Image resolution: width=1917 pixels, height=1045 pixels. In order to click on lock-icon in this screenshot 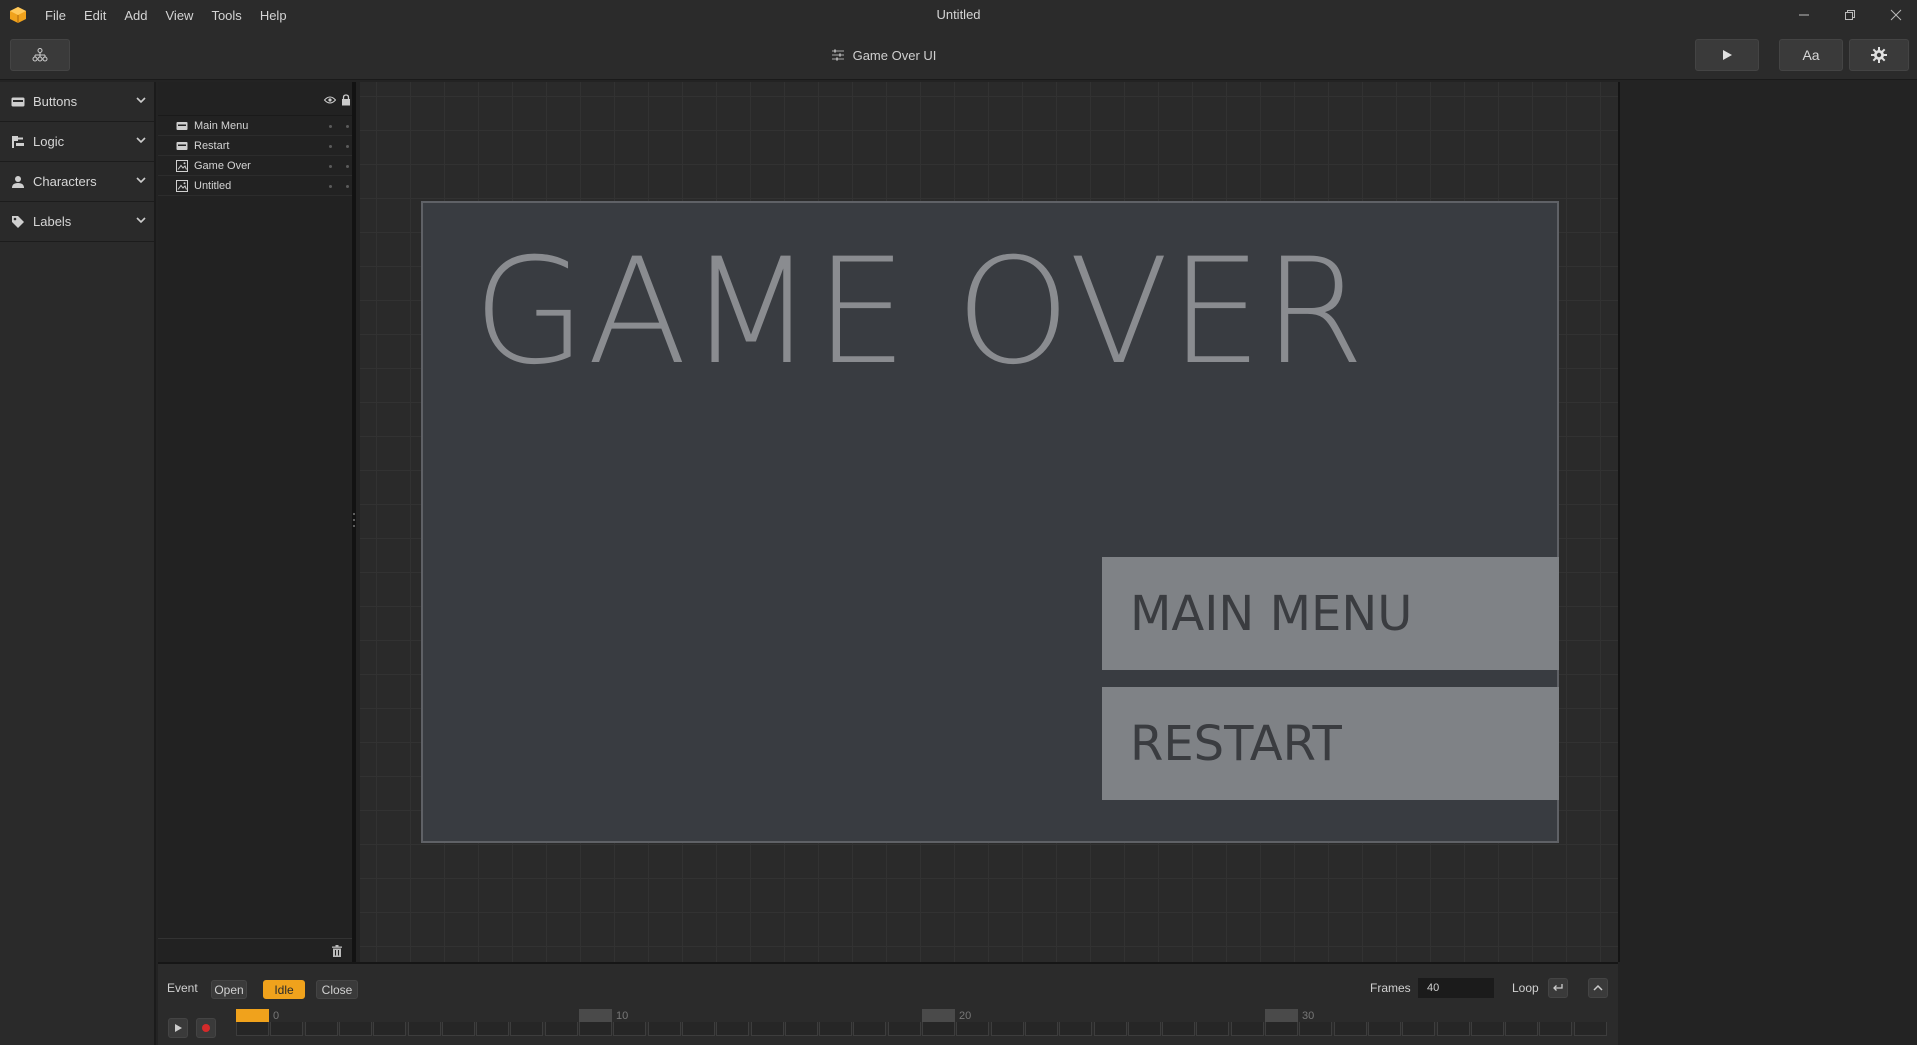, I will do `click(346, 100)`.